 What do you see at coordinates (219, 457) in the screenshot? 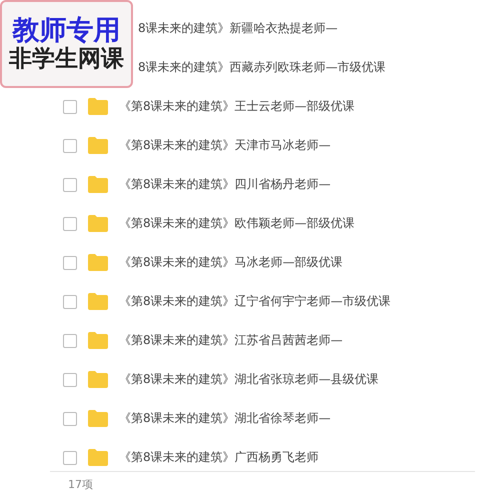
I see `folder-name: 《第8课未来的建筑》广西杨勇飞老师` at bounding box center [219, 457].